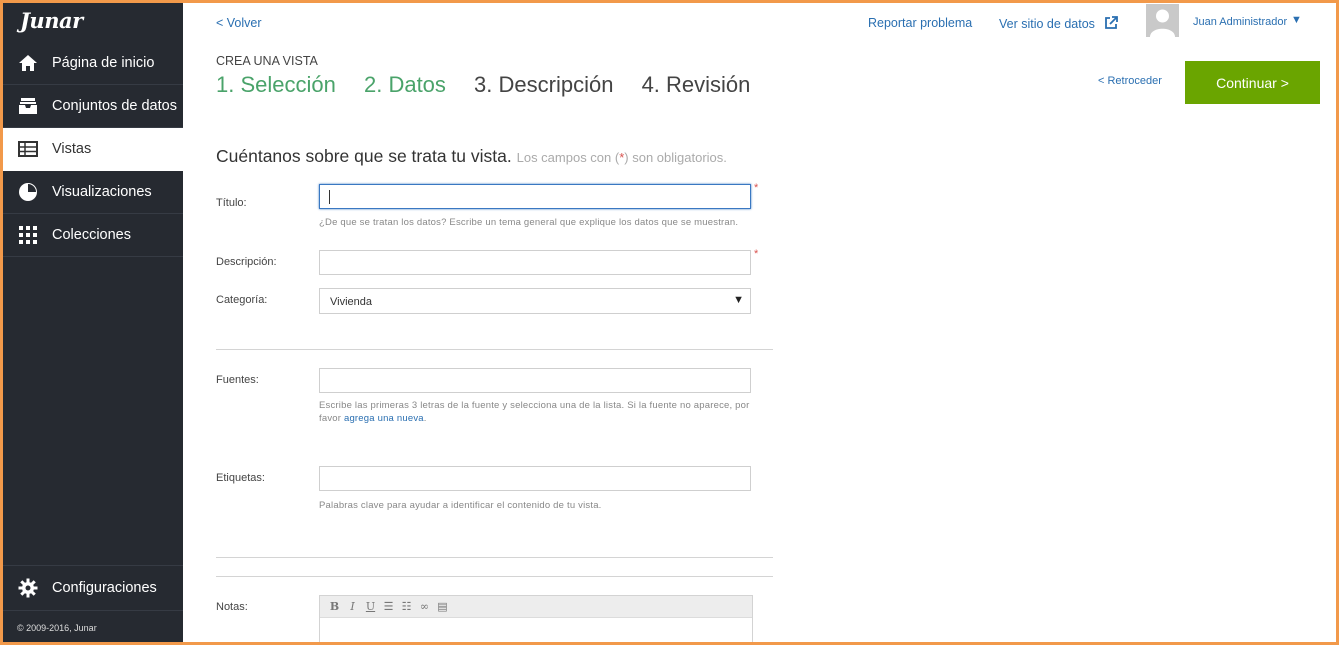 The width and height of the screenshot is (1339, 645). Describe the element at coordinates (242, 300) in the screenshot. I see `category-label: Categoría:` at that location.